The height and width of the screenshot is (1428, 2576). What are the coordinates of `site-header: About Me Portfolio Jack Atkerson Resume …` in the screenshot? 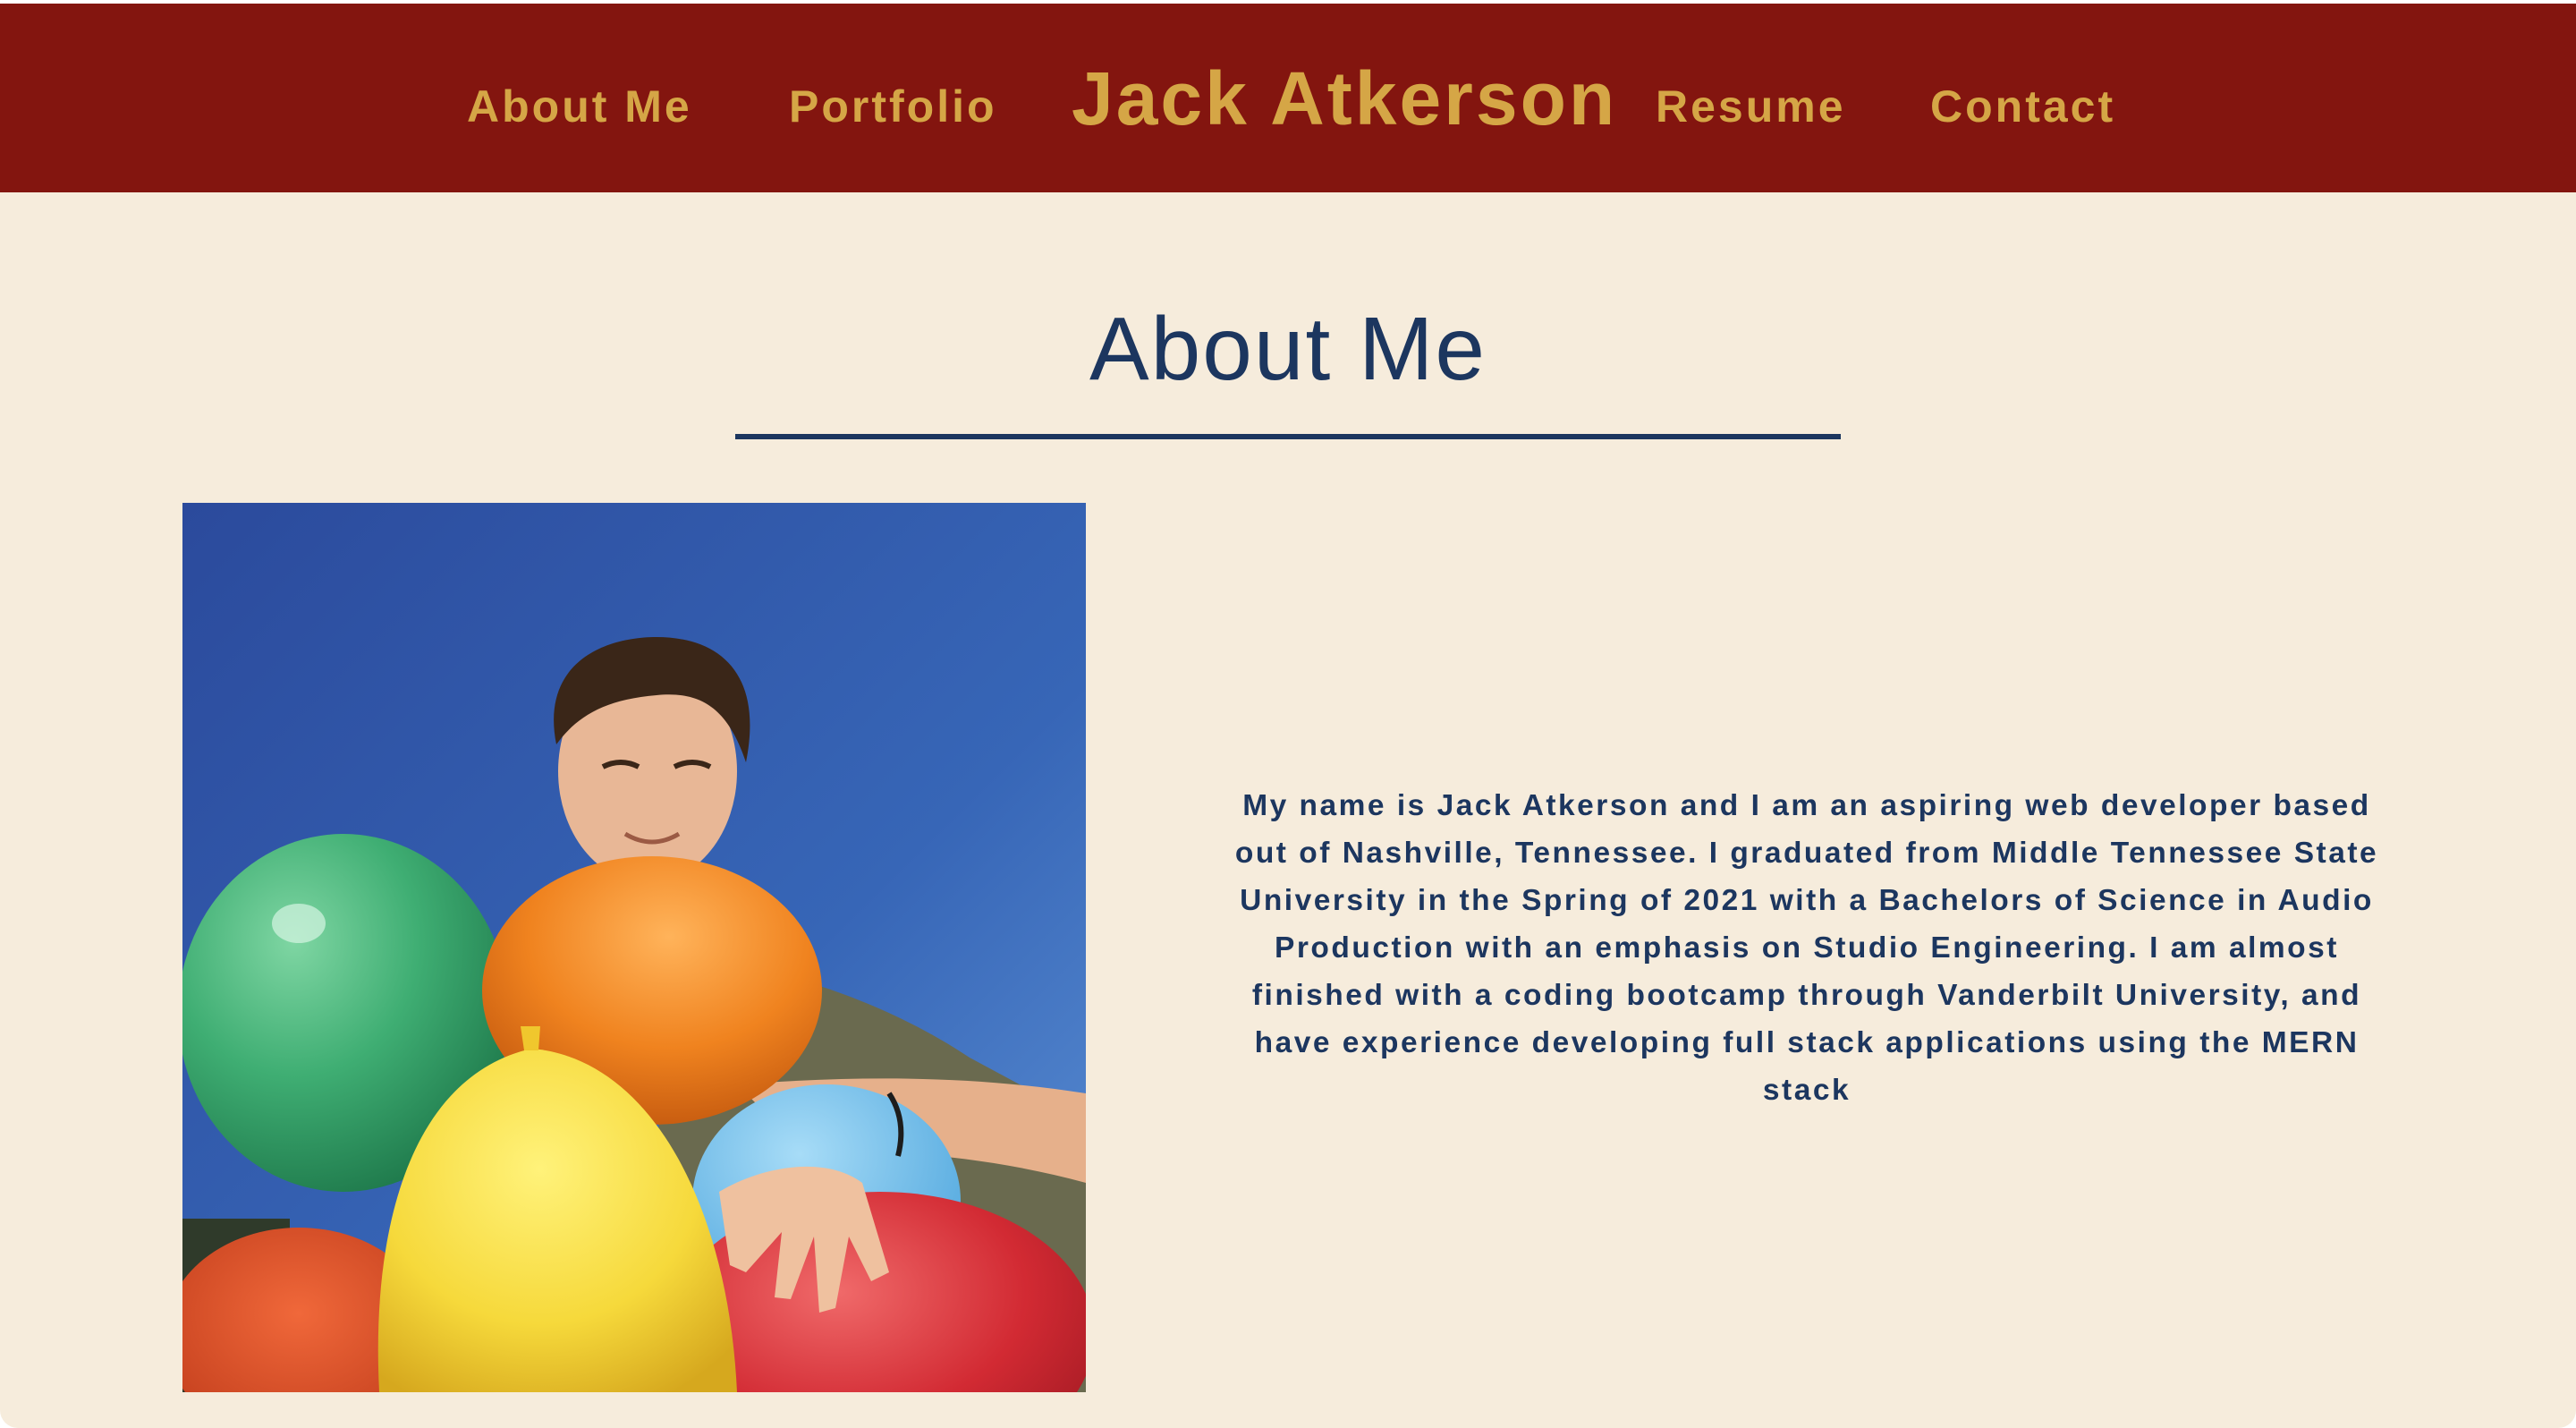 It's located at (1288, 96).